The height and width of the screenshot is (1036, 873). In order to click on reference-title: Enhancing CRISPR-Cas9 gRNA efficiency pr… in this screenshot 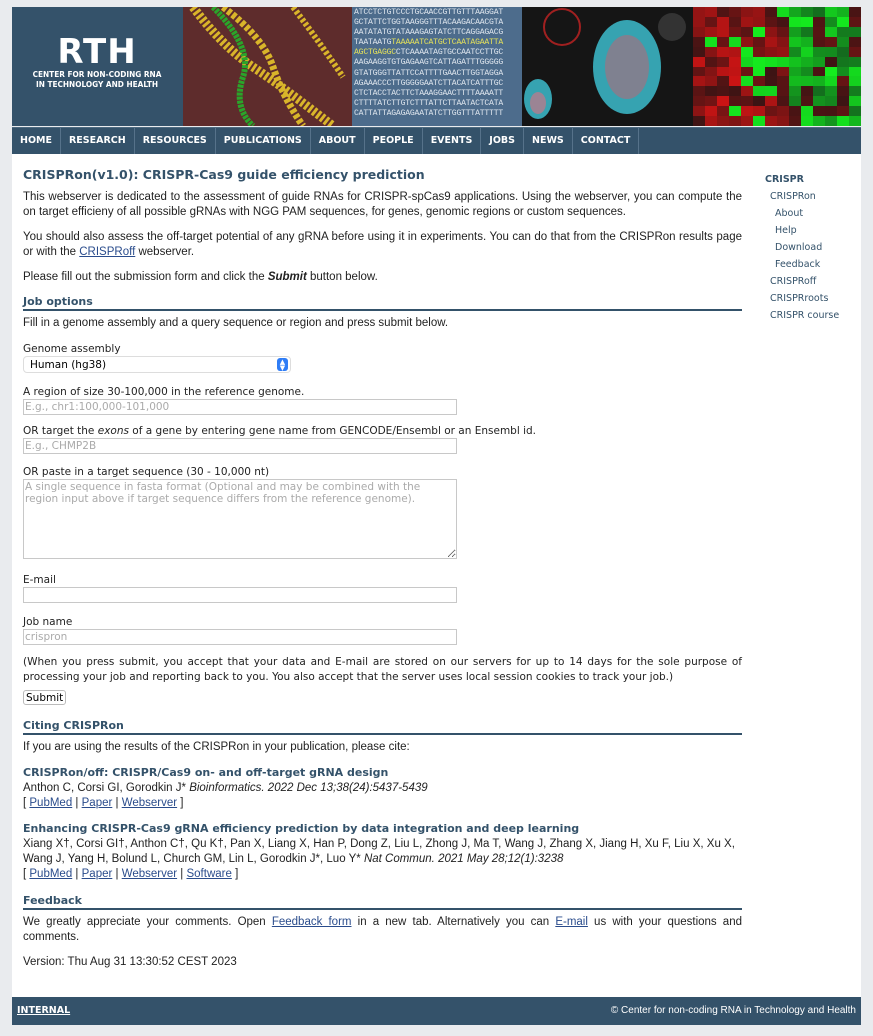, I will do `click(301, 828)`.